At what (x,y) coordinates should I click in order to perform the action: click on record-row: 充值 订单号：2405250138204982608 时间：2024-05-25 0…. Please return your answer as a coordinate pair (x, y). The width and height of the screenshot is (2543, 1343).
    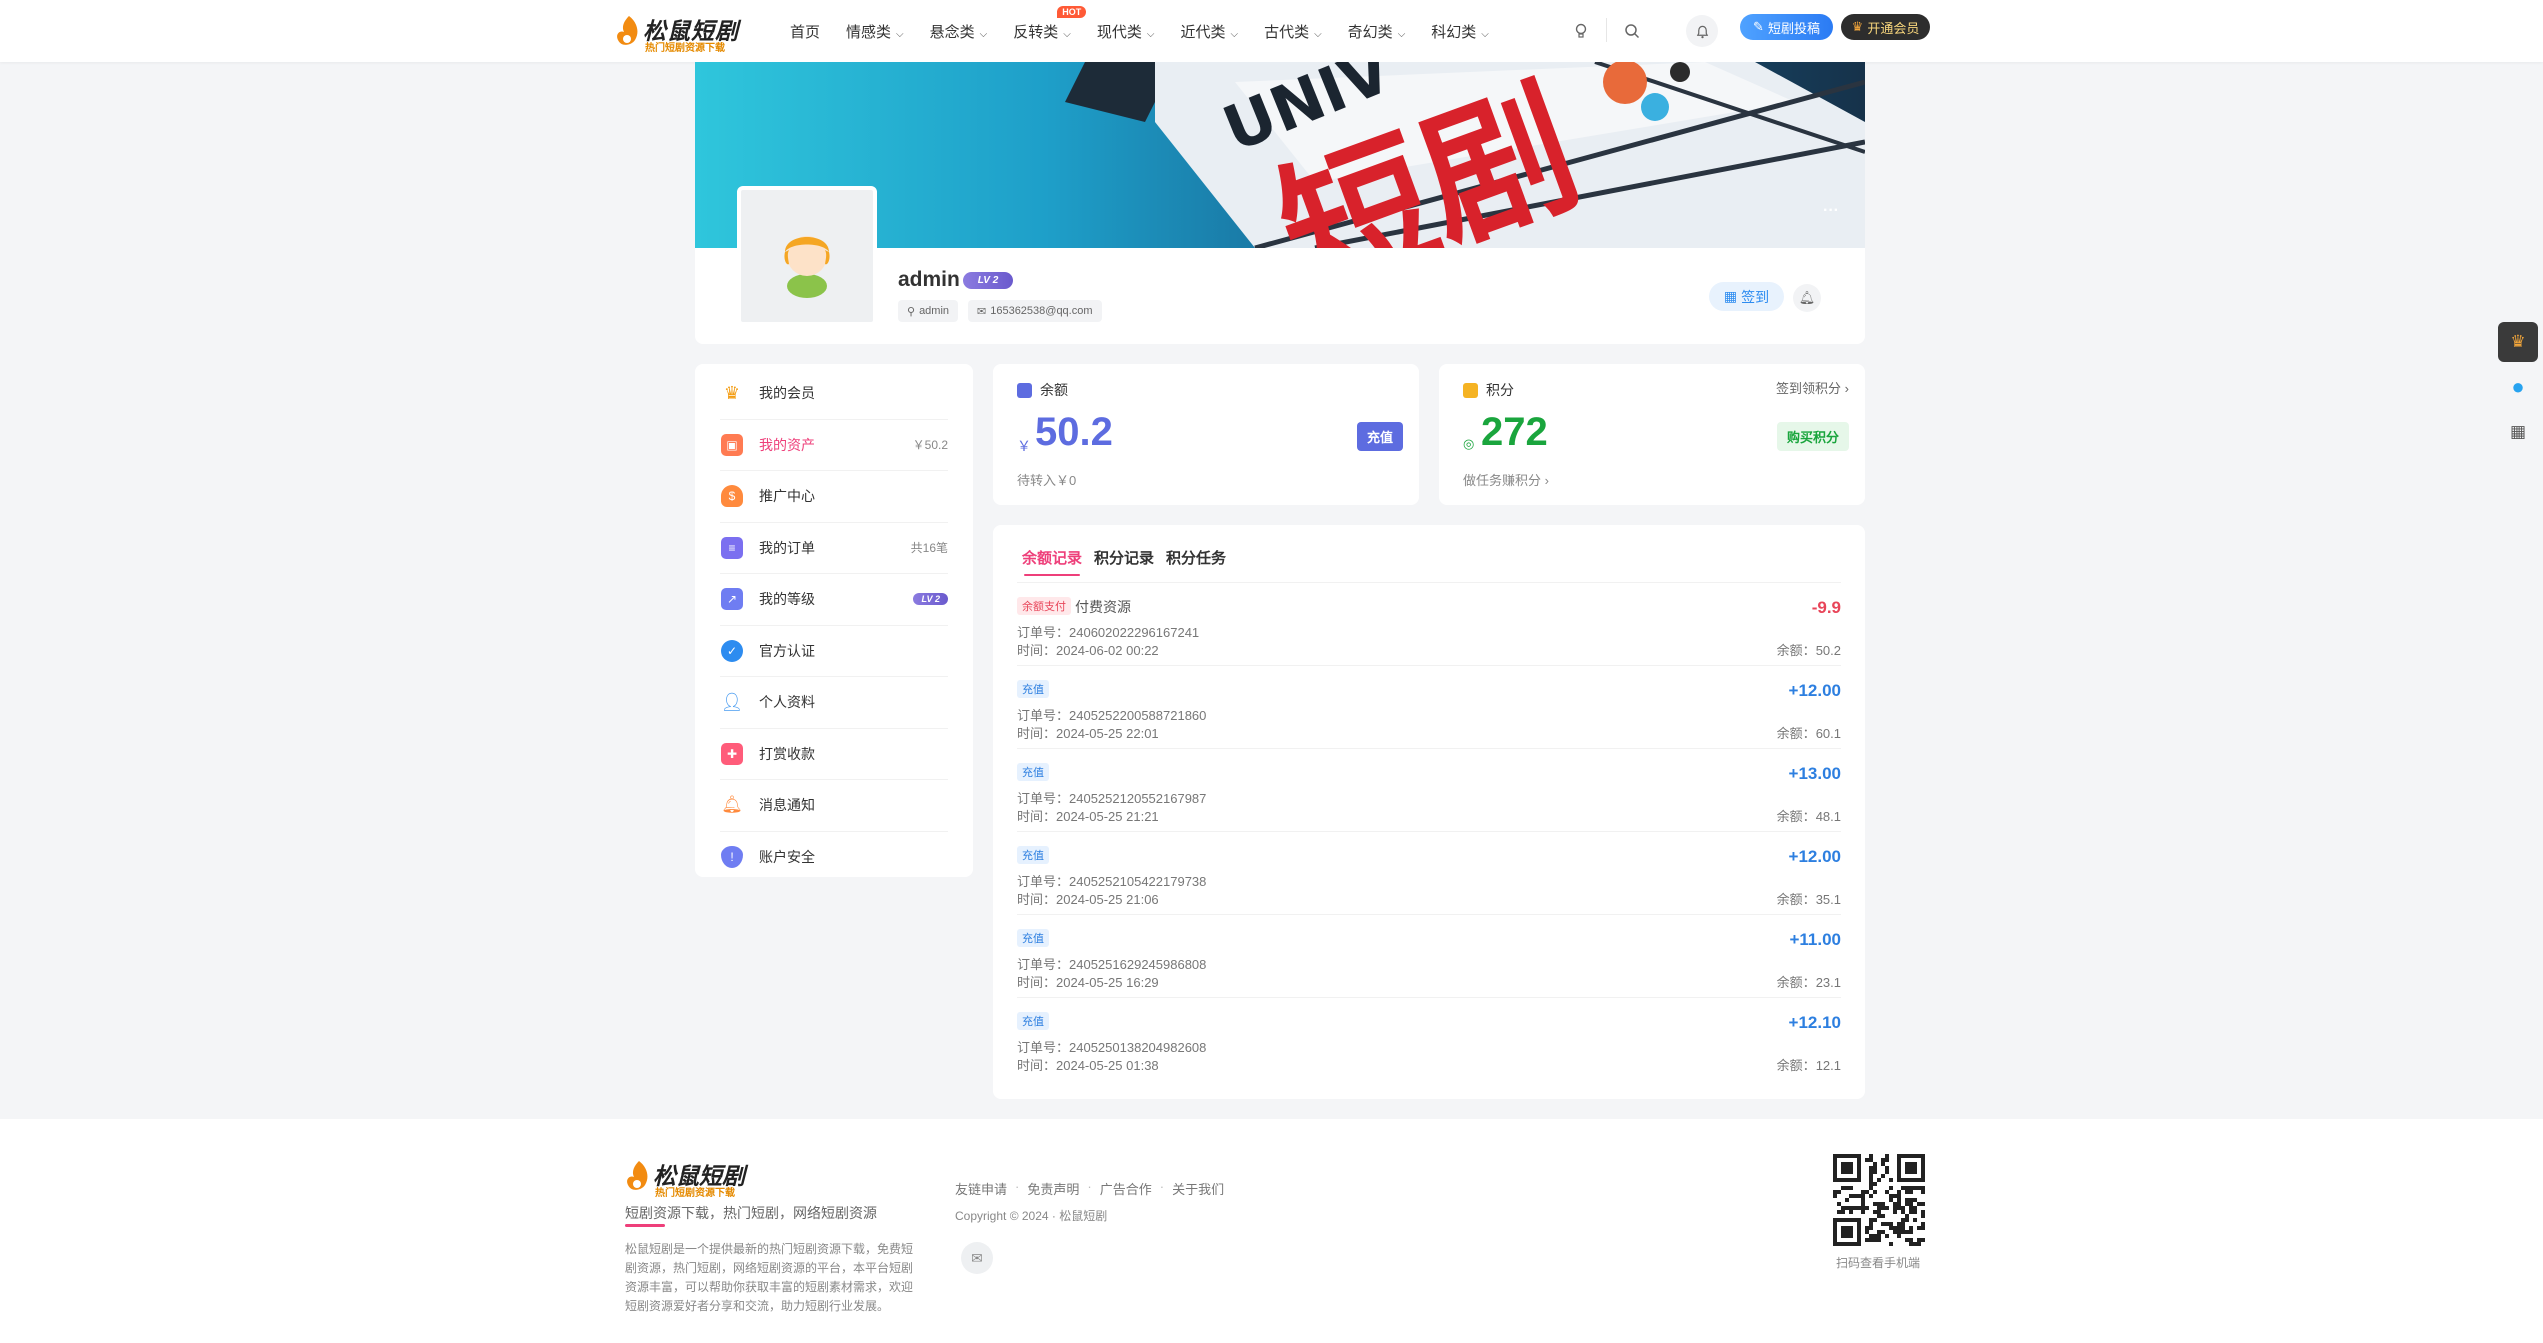
    Looking at the image, I should click on (1429, 1038).